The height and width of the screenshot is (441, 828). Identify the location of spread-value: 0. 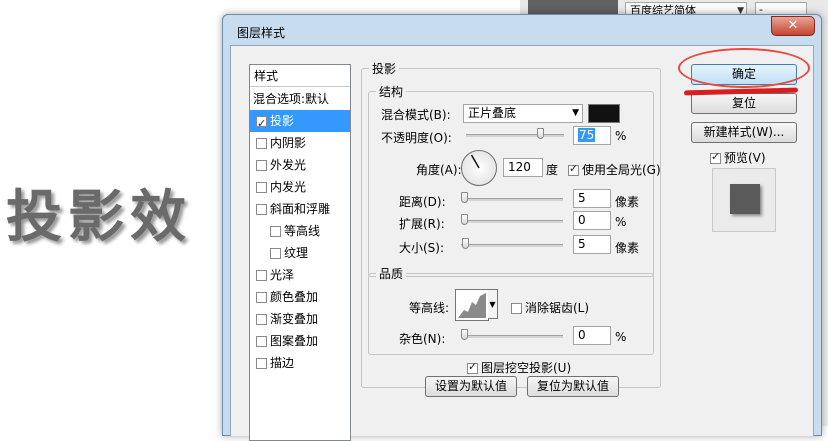
(582, 220).